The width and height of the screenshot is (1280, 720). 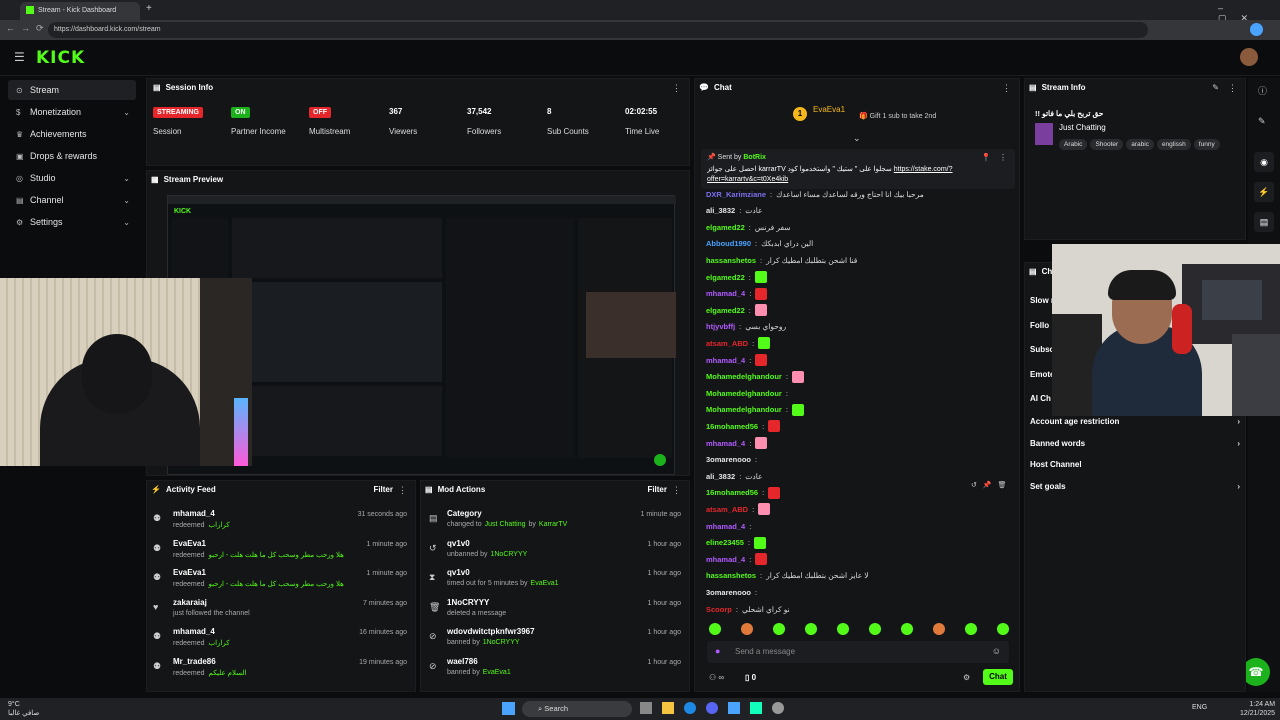 What do you see at coordinates (1215, 87) in the screenshot?
I see `edit-icon: ✎` at bounding box center [1215, 87].